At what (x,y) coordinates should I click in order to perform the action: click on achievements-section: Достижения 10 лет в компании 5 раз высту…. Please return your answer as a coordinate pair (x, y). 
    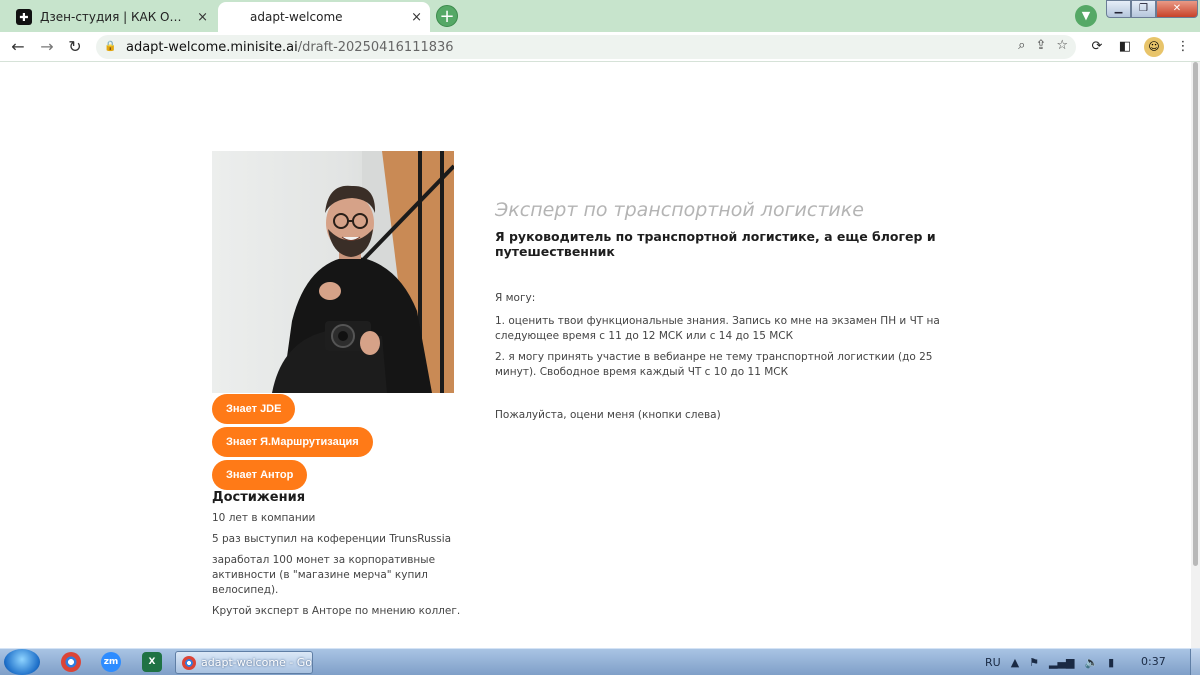
    Looking at the image, I should click on (342, 557).